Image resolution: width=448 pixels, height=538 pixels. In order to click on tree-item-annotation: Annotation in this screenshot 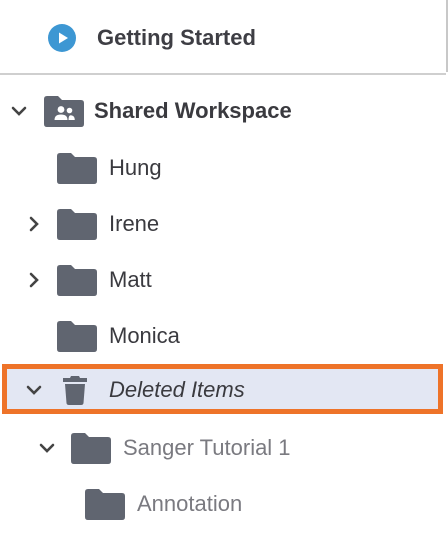, I will do `click(223, 504)`.